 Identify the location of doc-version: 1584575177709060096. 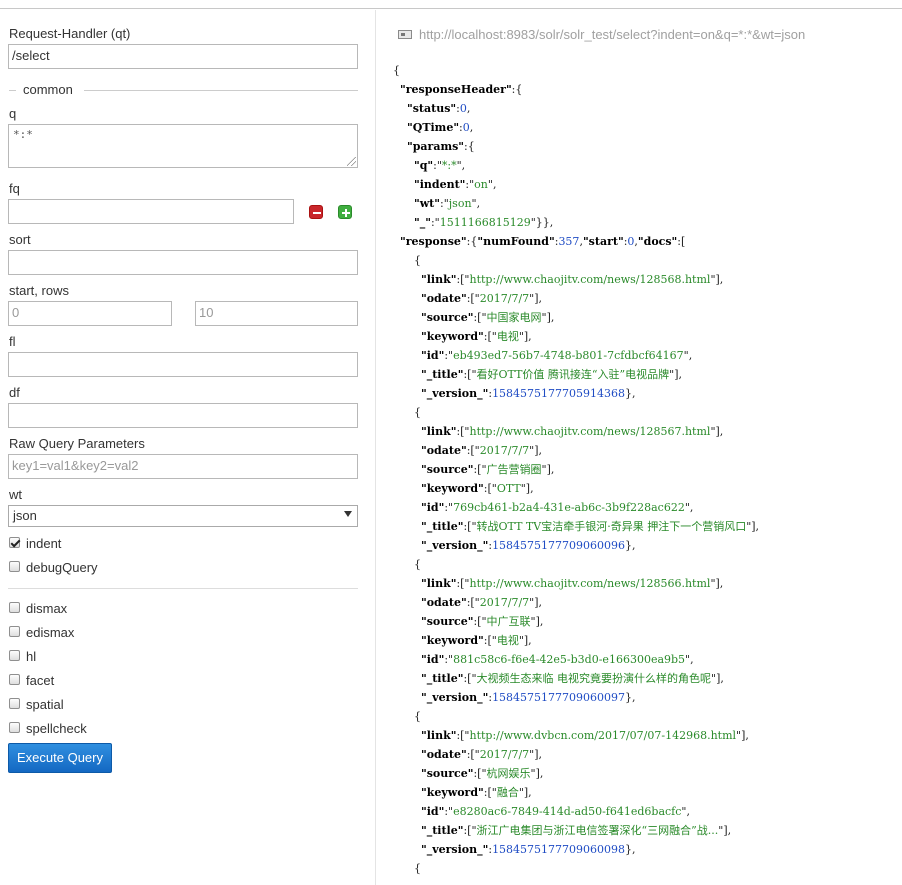
(559, 545).